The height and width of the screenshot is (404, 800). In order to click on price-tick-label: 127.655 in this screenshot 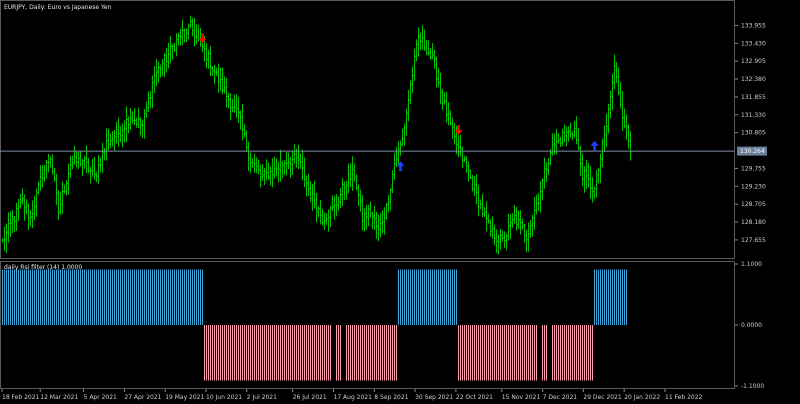, I will do `click(753, 240)`.